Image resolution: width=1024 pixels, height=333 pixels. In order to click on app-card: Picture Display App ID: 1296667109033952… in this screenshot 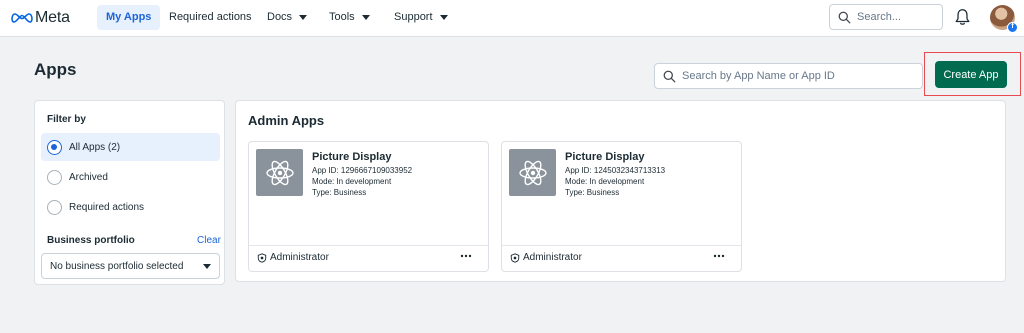, I will do `click(368, 206)`.